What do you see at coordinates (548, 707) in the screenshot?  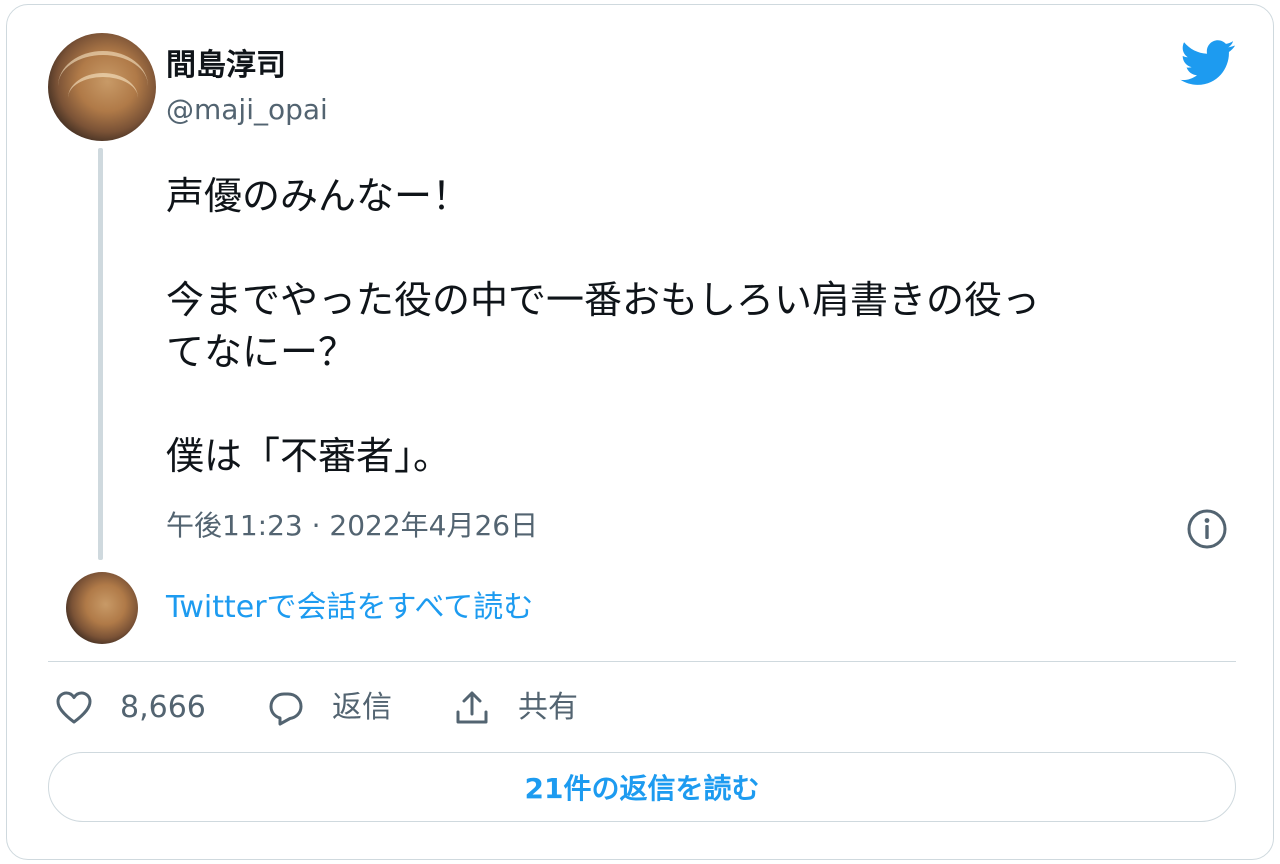 I see `share-label: 共有` at bounding box center [548, 707].